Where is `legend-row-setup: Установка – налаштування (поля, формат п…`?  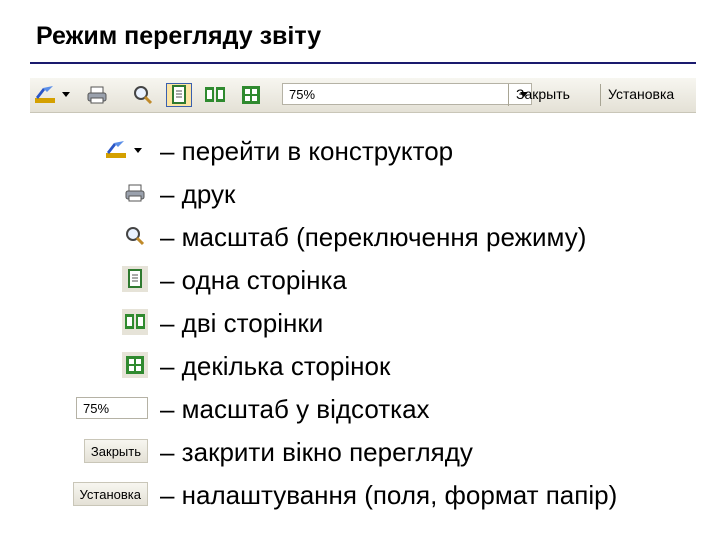
legend-row-setup: Установка – налаштування (поля, формат п… is located at coordinates (360, 496).